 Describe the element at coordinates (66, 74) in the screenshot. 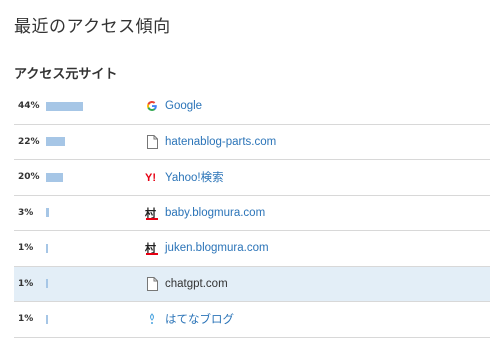

I see `section-title: アクセス元サイト` at that location.